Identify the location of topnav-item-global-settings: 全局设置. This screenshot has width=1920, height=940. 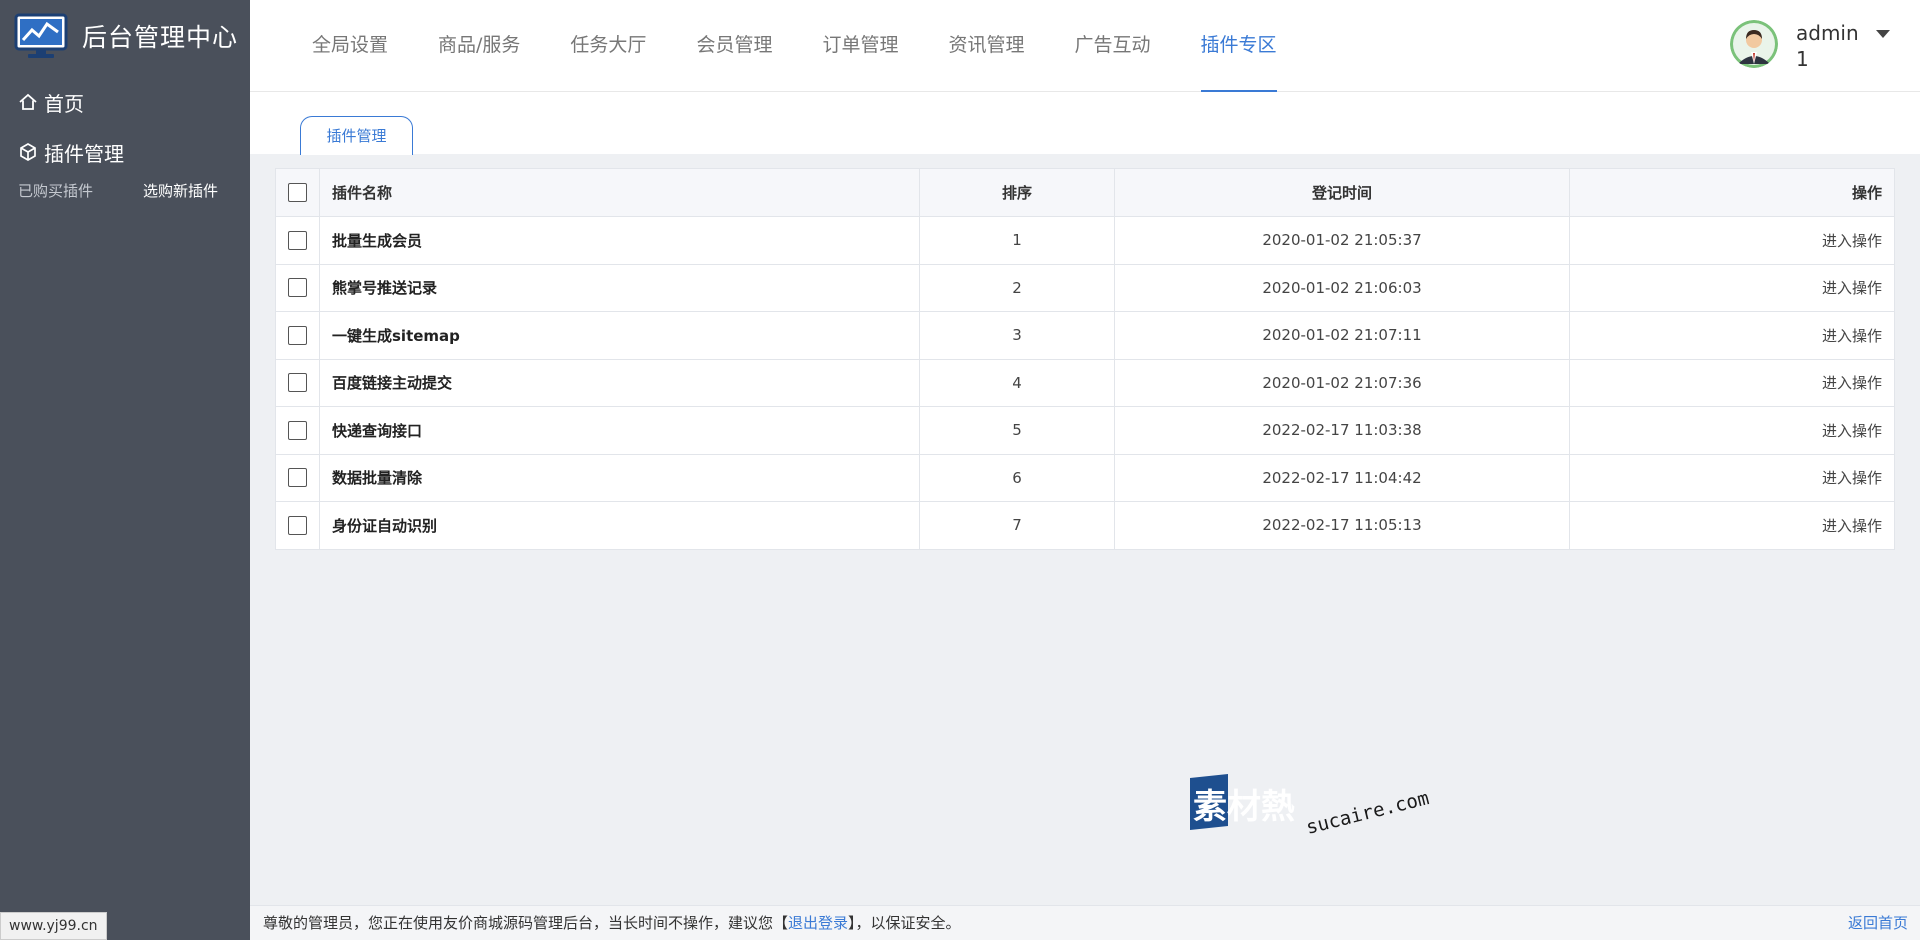
(350, 46).